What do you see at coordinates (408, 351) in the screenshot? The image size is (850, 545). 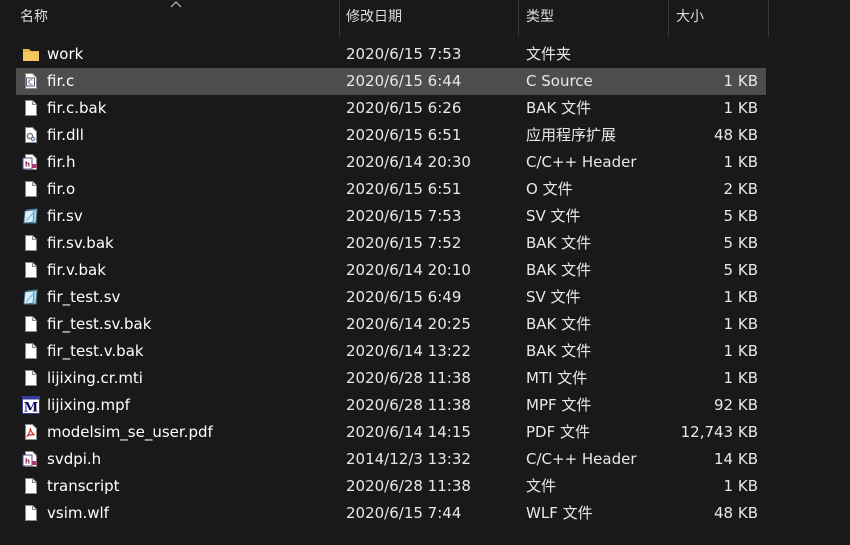 I see `file-date-modified: 2020/6/14 13:22` at bounding box center [408, 351].